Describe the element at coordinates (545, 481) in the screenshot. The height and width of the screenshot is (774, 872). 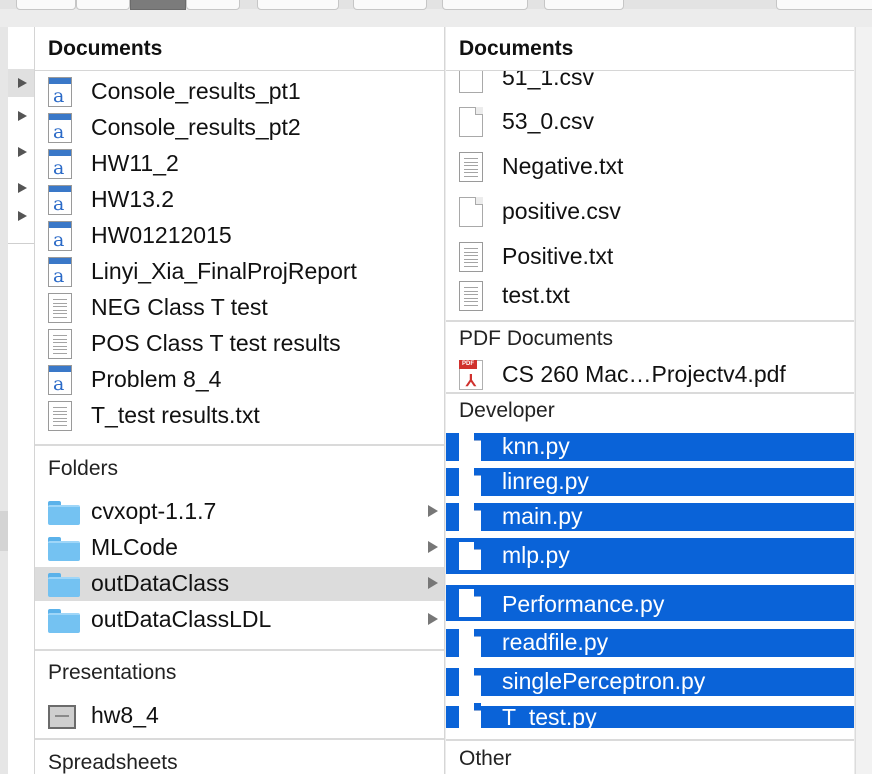
I see `file-row-label: linreg.py` at that location.